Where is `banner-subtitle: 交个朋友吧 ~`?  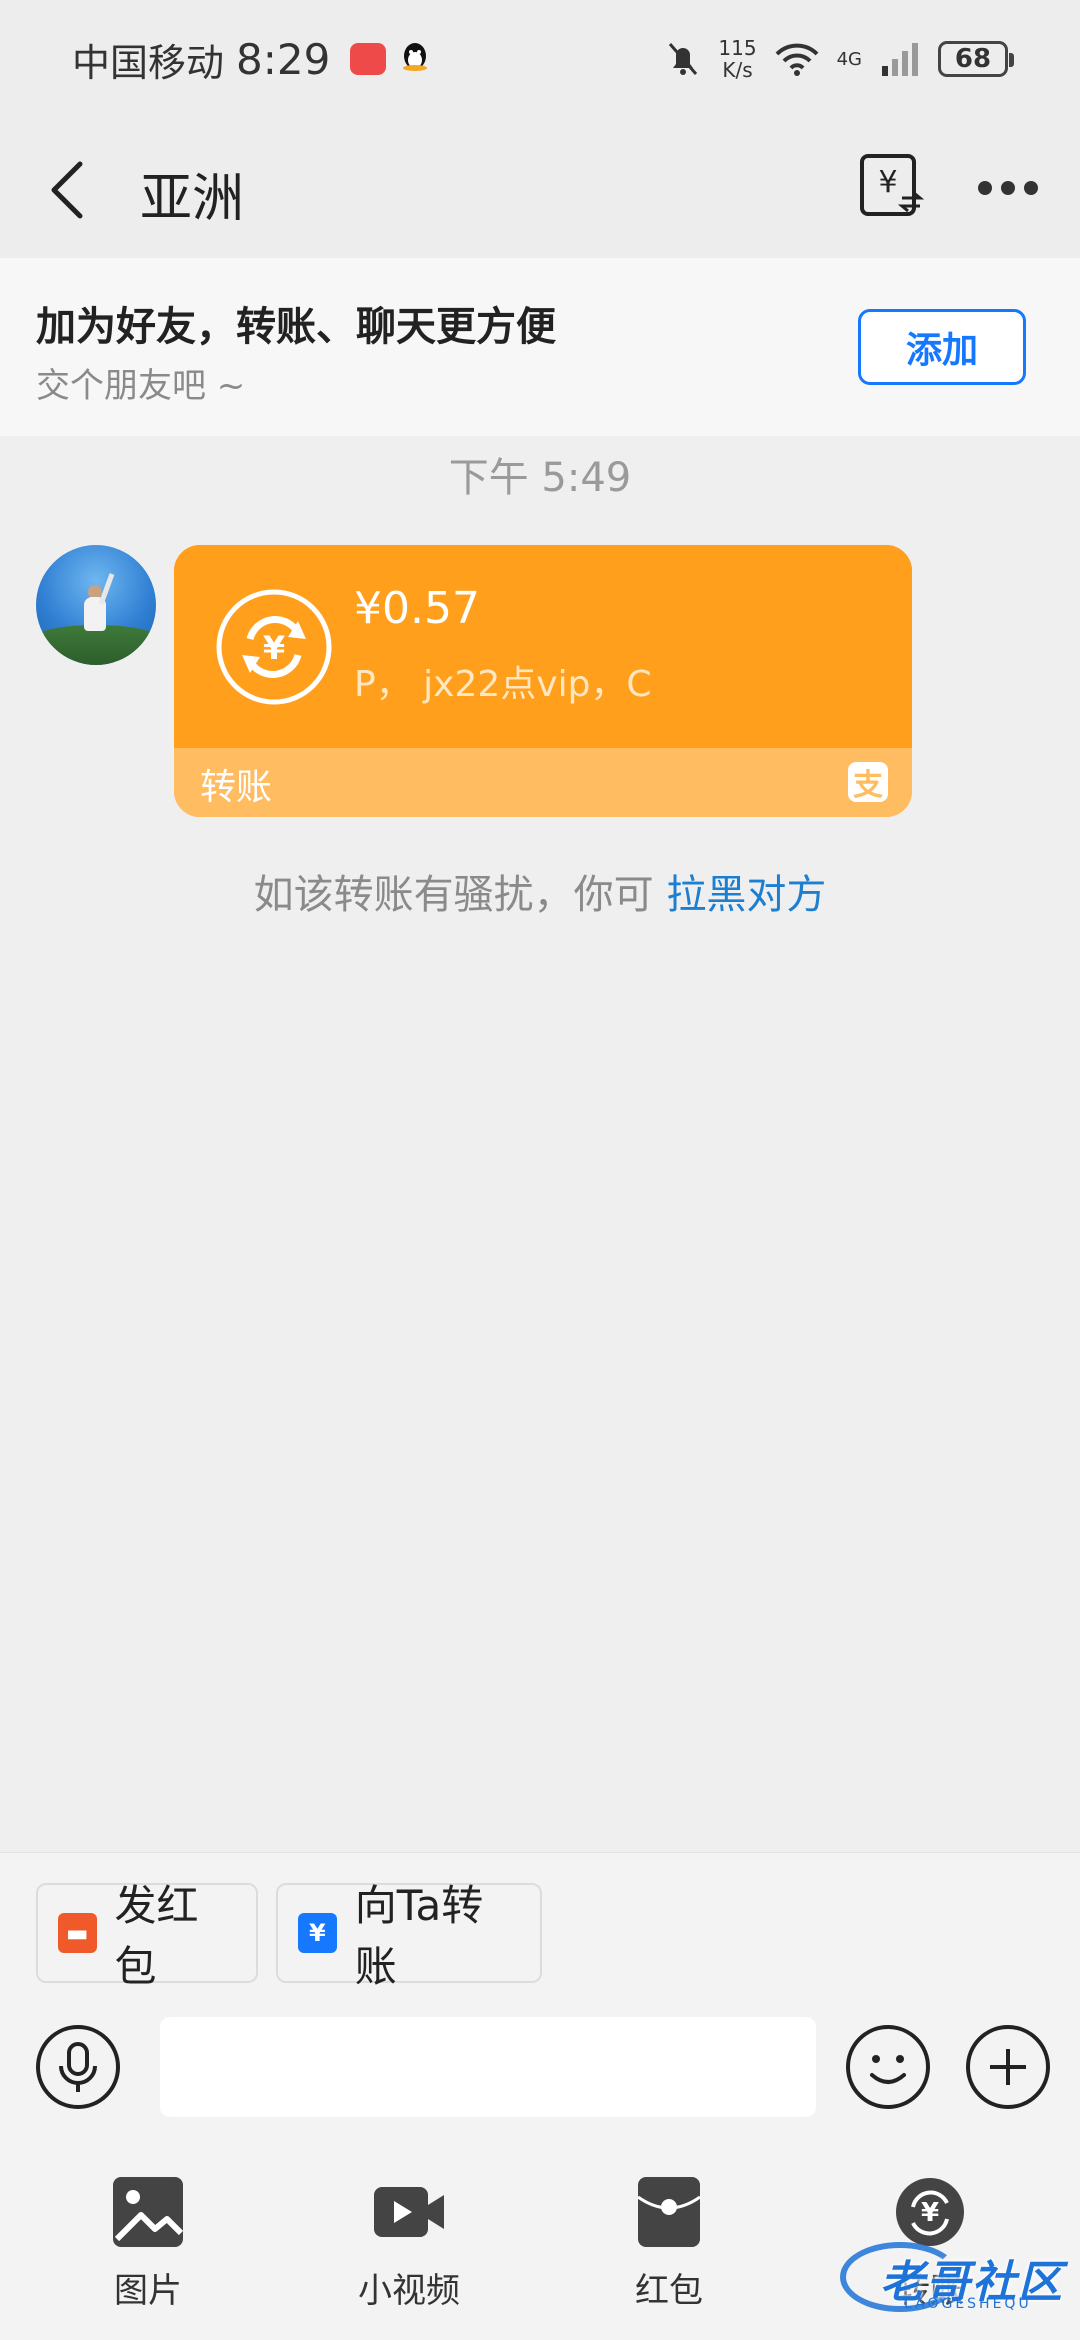 banner-subtitle: 交个朋友吧 ~ is located at coordinates (141, 386).